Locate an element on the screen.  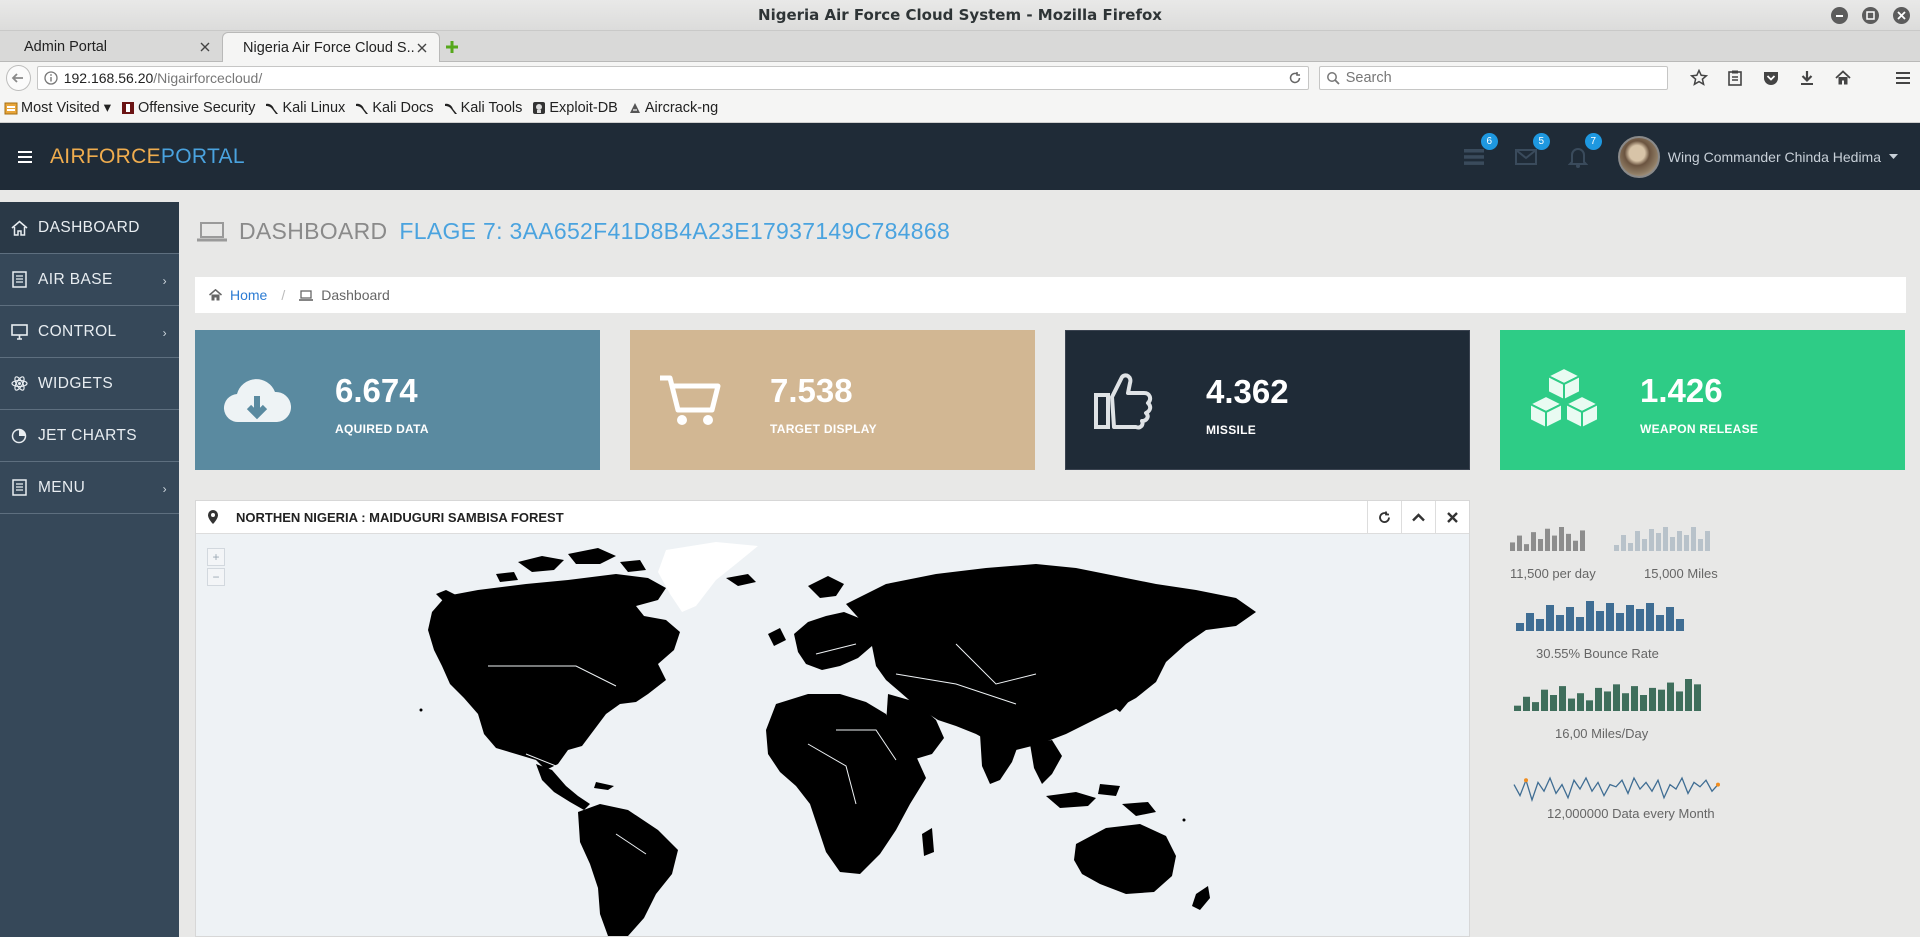
address-bar: 192.168.56.20 /Nigairforcecloud/ is located at coordinates (672, 78).